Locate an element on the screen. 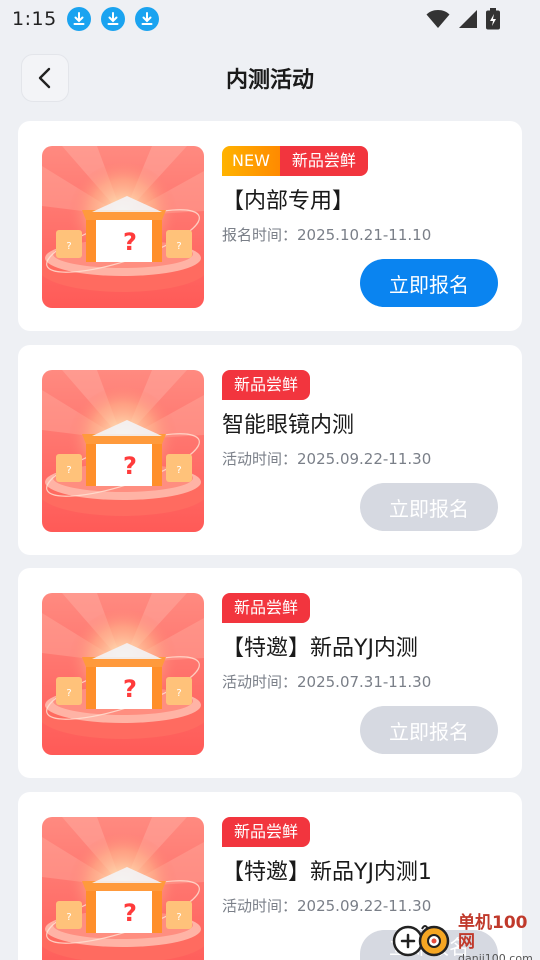 The width and height of the screenshot is (540, 960). activity-title: 【特邀】新品YJ内测1 is located at coordinates (327, 872).